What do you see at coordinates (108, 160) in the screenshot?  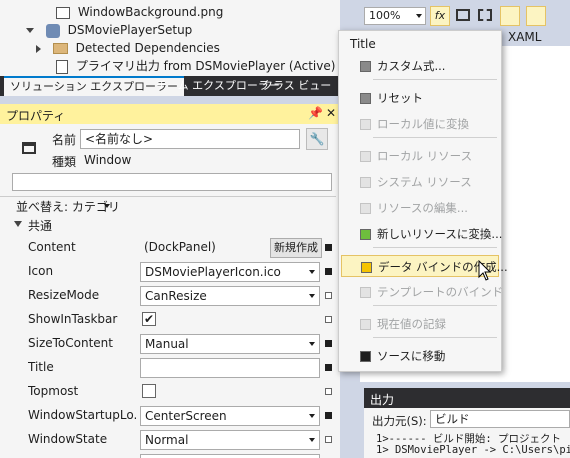 I see `type-value: Window` at bounding box center [108, 160].